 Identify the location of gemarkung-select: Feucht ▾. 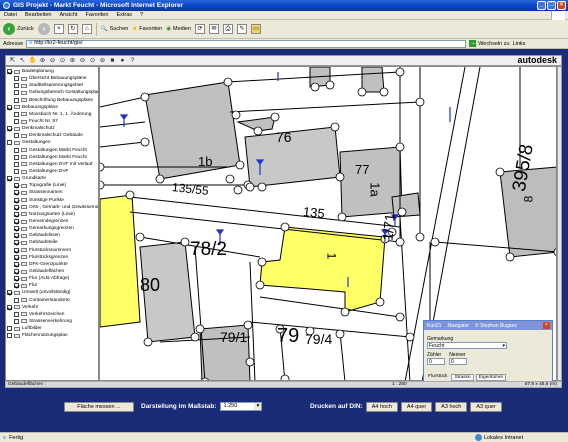
(467, 345).